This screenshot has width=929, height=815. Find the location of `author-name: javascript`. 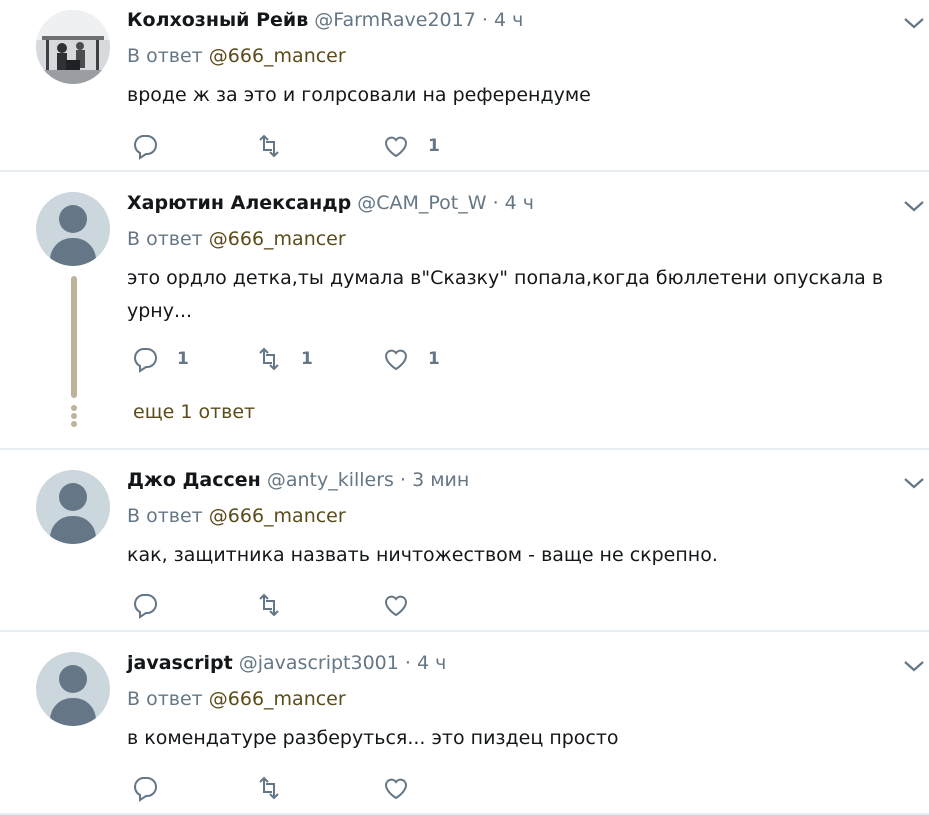

author-name: javascript is located at coordinates (180, 663).